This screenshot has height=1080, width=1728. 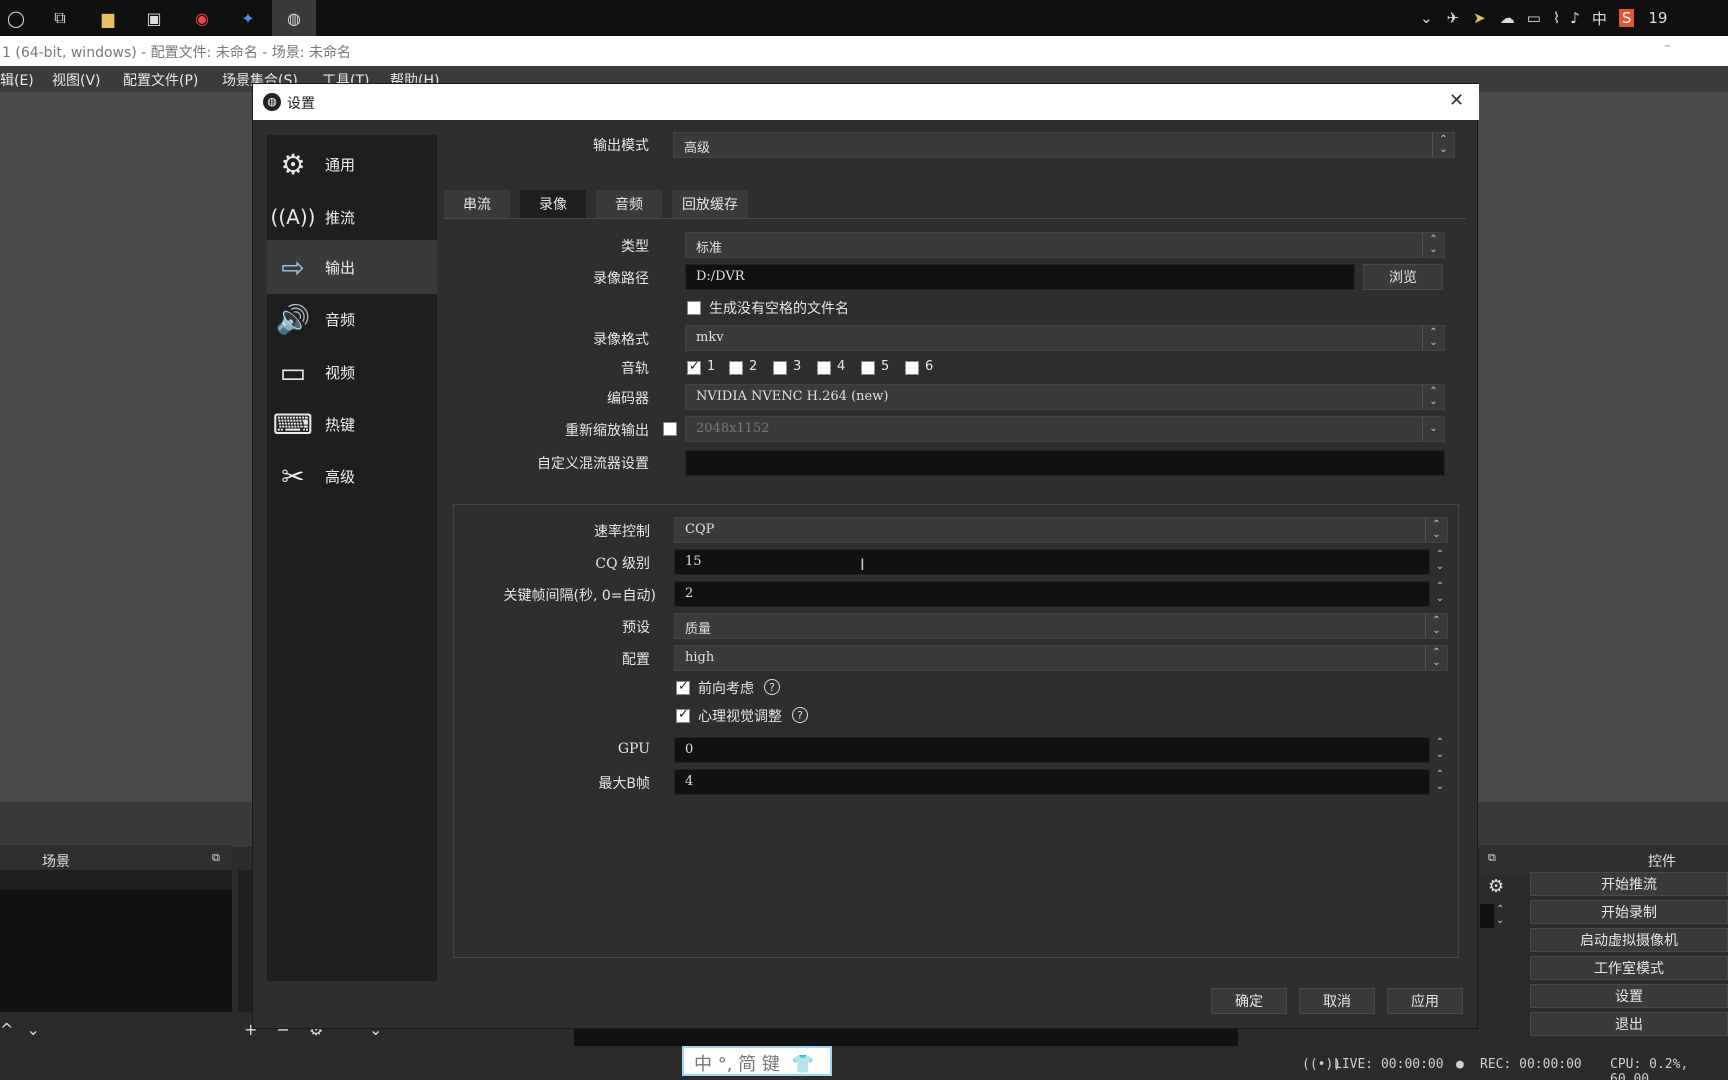 What do you see at coordinates (1575, 18) in the screenshot?
I see `volume-icon: ♪` at bounding box center [1575, 18].